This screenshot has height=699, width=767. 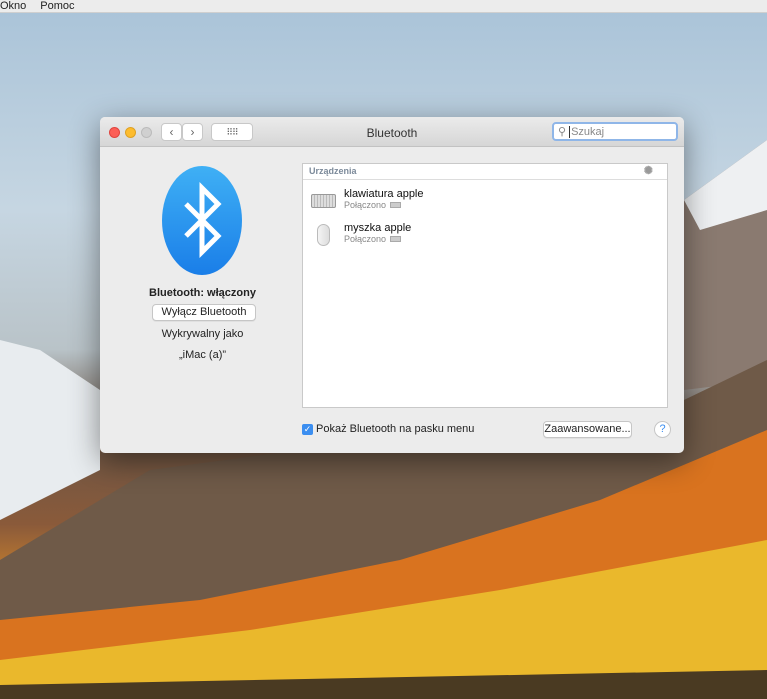 I want to click on menu-bar: Okno Pomoc, so click(x=383, y=6).